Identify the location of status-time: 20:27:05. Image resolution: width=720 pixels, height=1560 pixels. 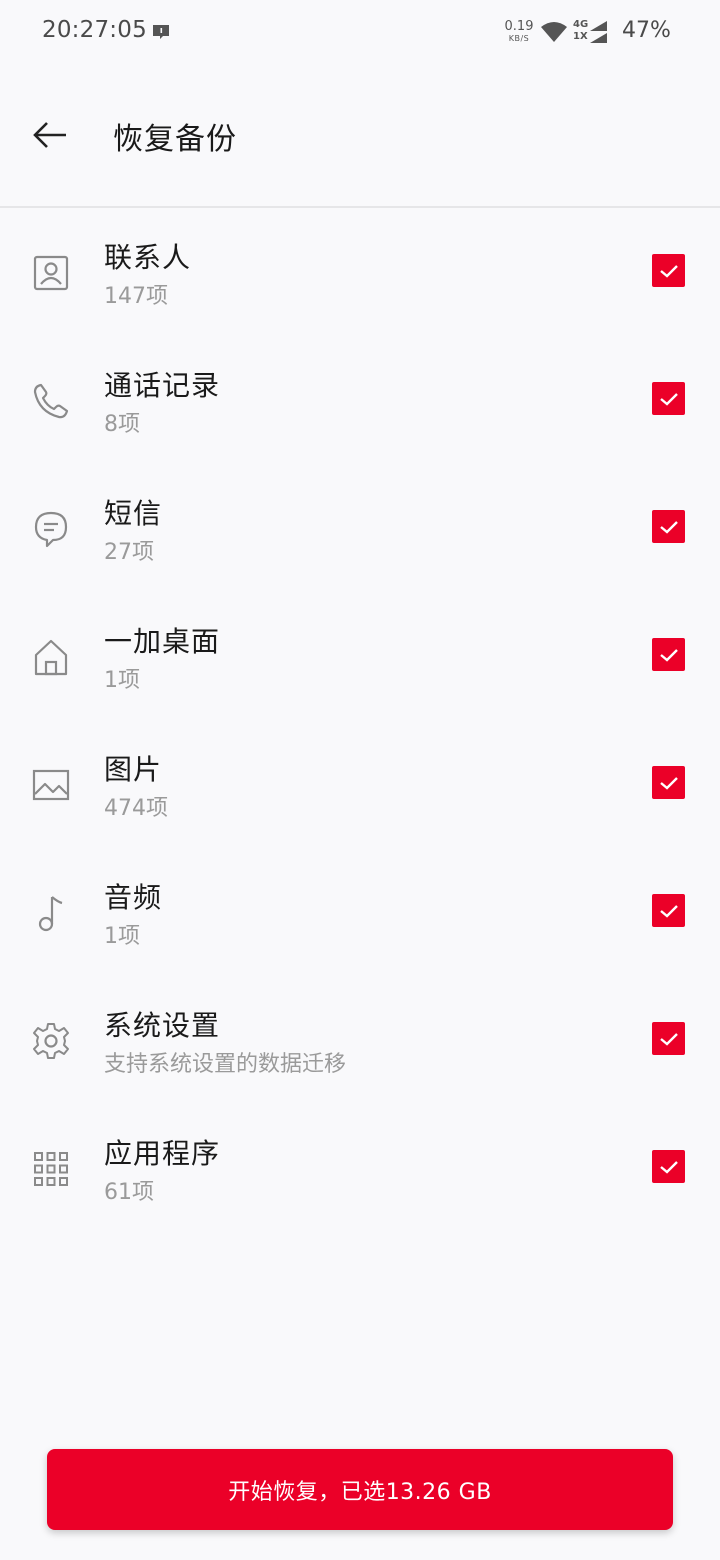
(94, 30).